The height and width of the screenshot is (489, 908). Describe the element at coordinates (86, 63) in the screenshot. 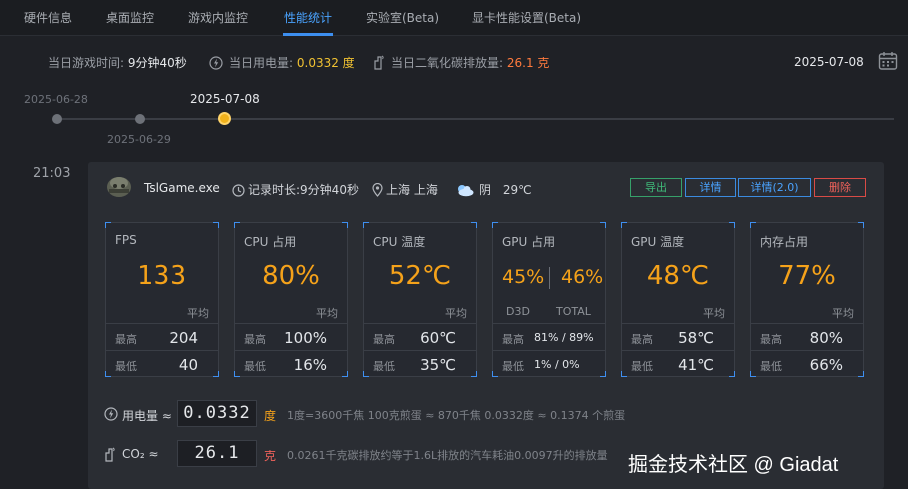

I see `play-time-label: 当日游戏时间:` at that location.